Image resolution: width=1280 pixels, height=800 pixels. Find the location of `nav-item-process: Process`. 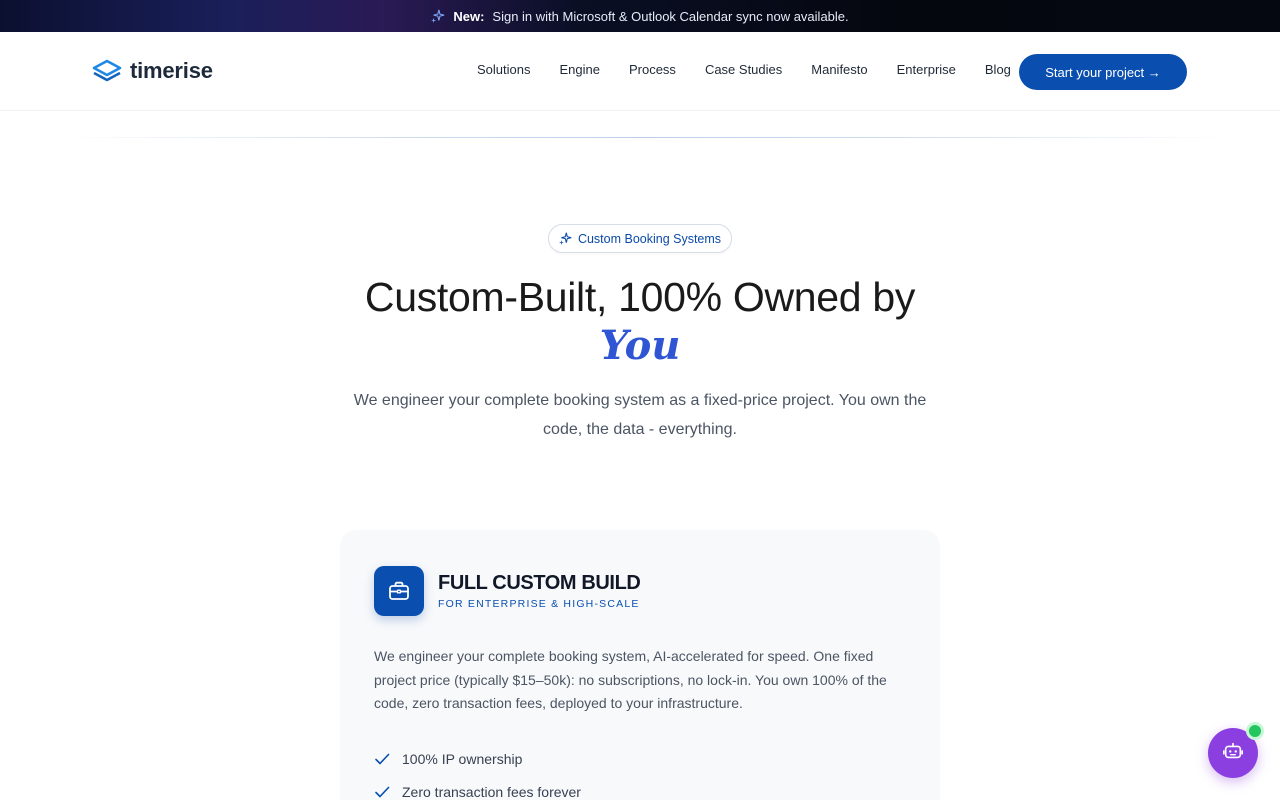

nav-item-process: Process is located at coordinates (652, 69).